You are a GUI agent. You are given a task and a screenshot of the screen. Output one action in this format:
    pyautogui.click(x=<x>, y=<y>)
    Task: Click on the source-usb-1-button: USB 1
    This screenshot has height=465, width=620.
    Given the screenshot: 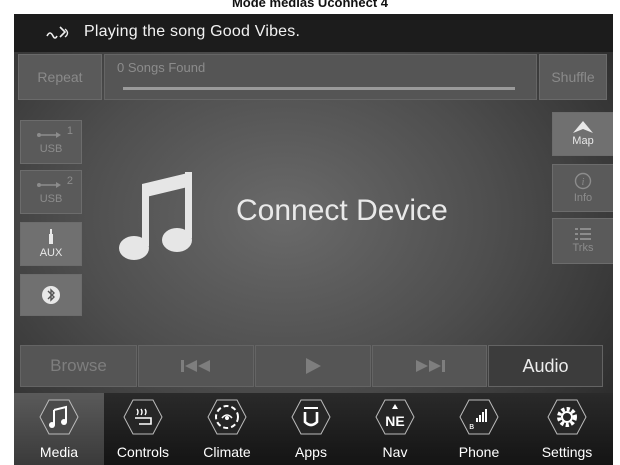 What is the action you would take?
    pyautogui.click(x=51, y=142)
    